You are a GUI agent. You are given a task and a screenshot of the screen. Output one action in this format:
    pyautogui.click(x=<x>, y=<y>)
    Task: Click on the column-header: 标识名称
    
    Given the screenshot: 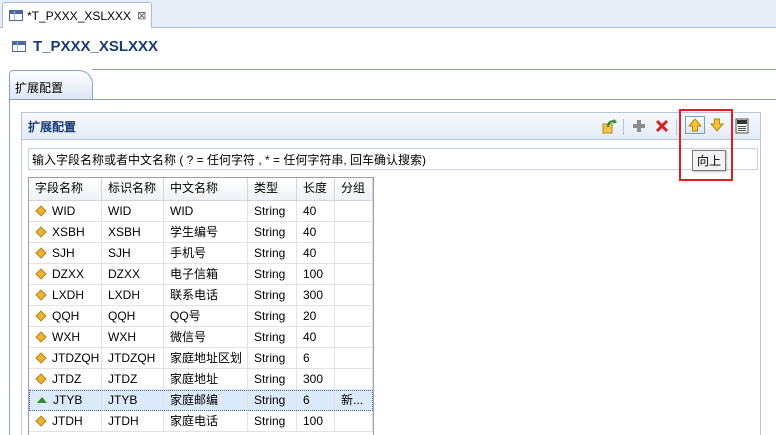 What is the action you would take?
    pyautogui.click(x=133, y=189)
    